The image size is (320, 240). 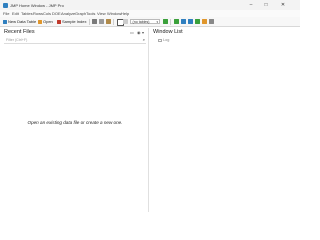 What do you see at coordinates (101, 21) in the screenshot?
I see `copy-icon` at bounding box center [101, 21].